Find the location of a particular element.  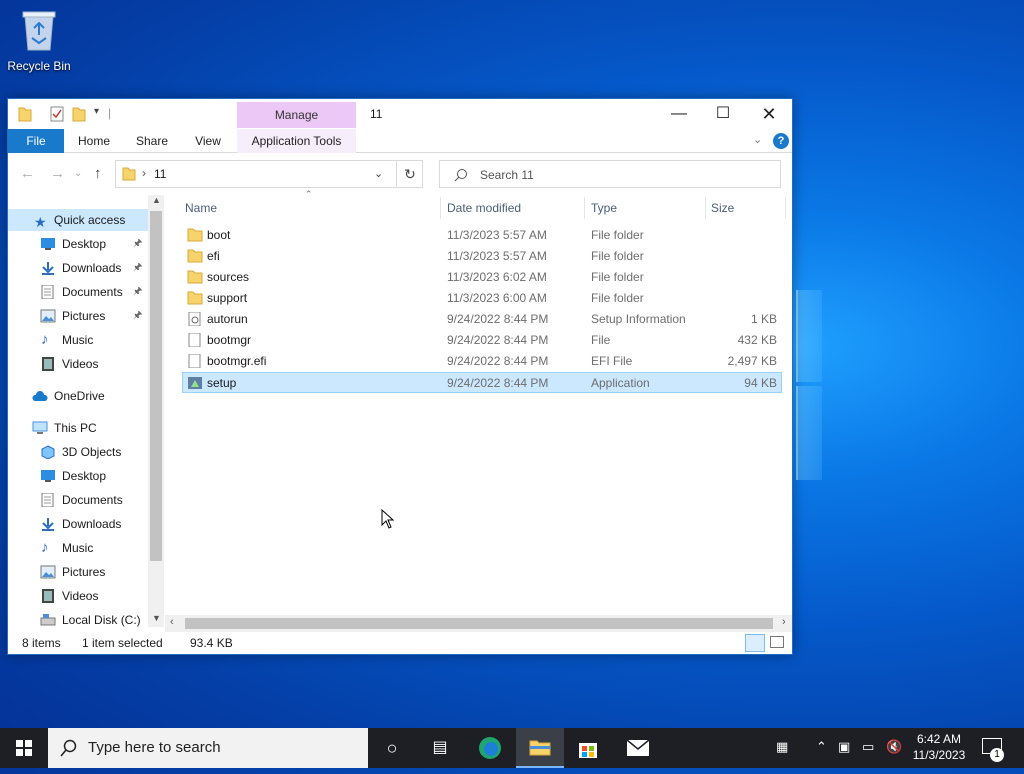

nav-pane-scrollbar: ▲ ▼ is located at coordinates (156, 411).